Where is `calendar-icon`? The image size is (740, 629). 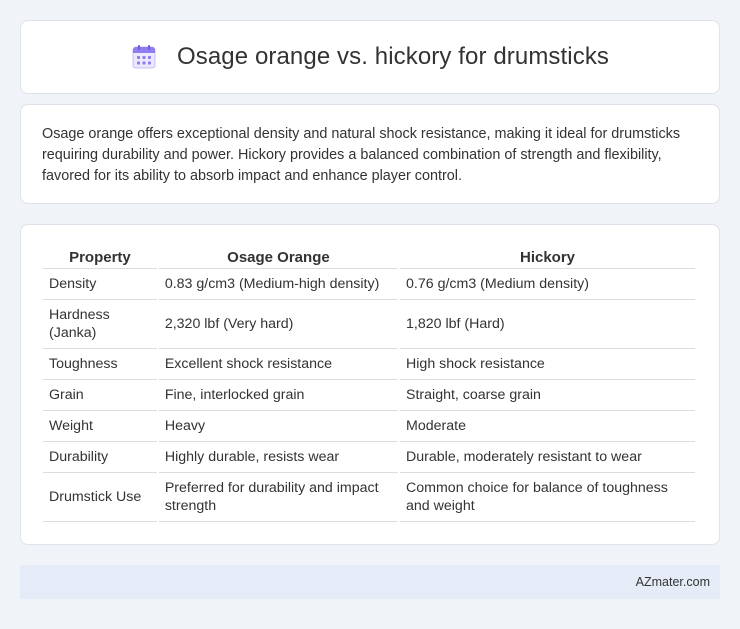
calendar-icon is located at coordinates (144, 57).